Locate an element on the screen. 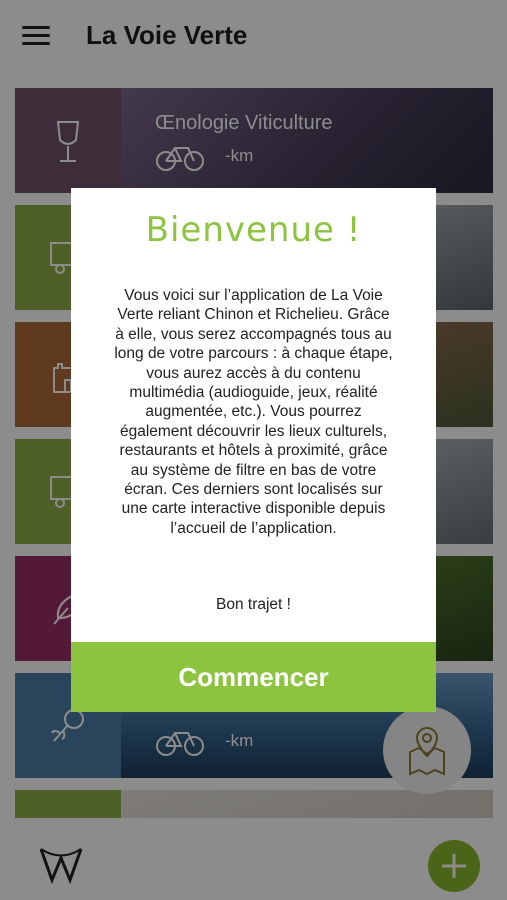 Image resolution: width=507 pixels, height=900 pixels. dialog-title: Bienvenue ! is located at coordinates (253, 230).